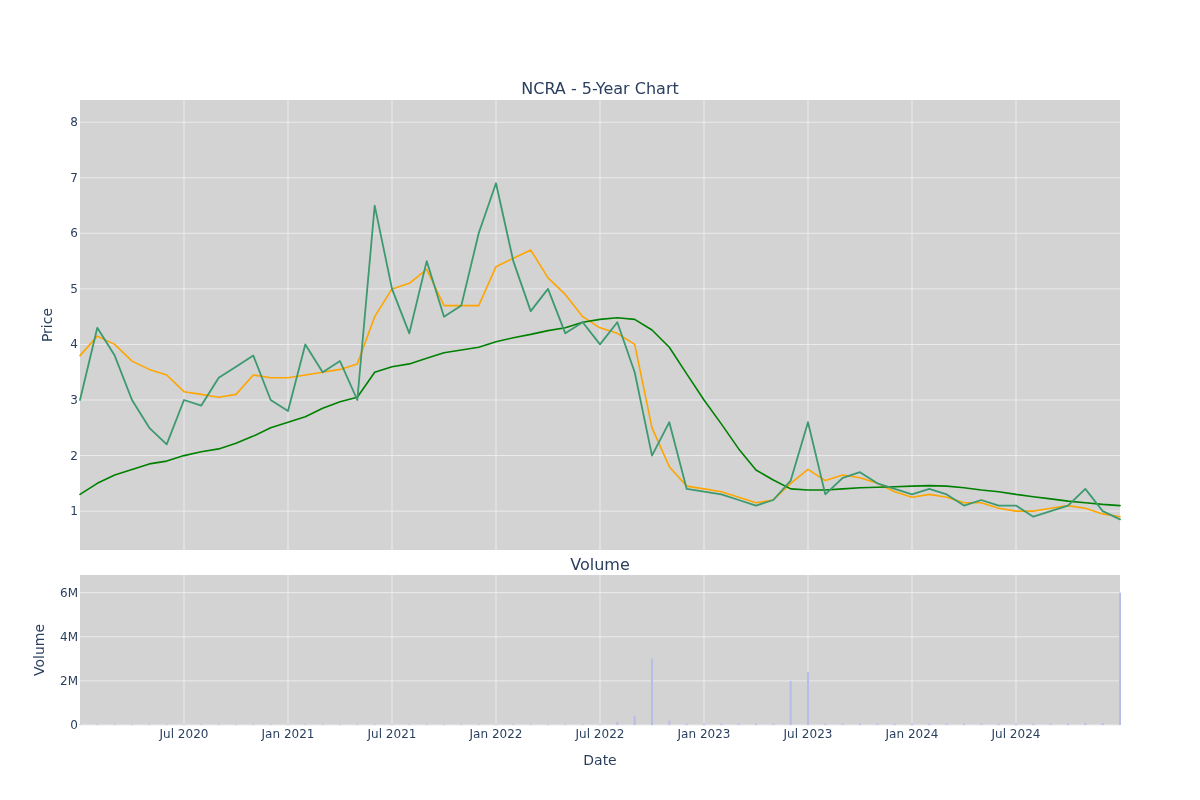 This screenshot has height=800, width=1200. Describe the element at coordinates (74, 233) in the screenshot. I see `y-tick-label: 6` at that location.